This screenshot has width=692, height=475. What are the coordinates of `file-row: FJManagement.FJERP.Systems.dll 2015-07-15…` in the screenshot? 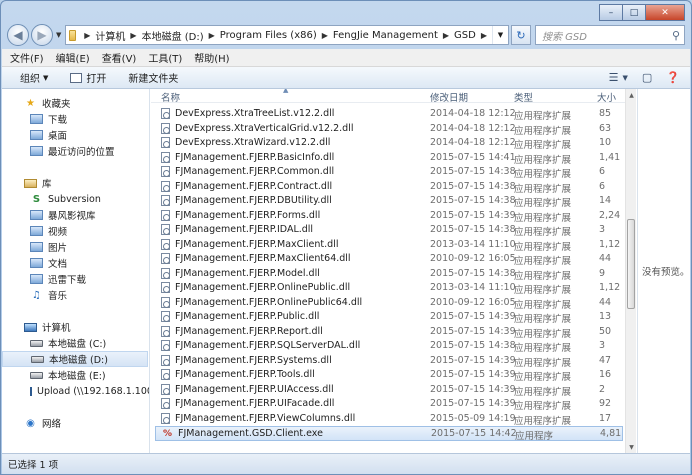 It's located at (389, 361).